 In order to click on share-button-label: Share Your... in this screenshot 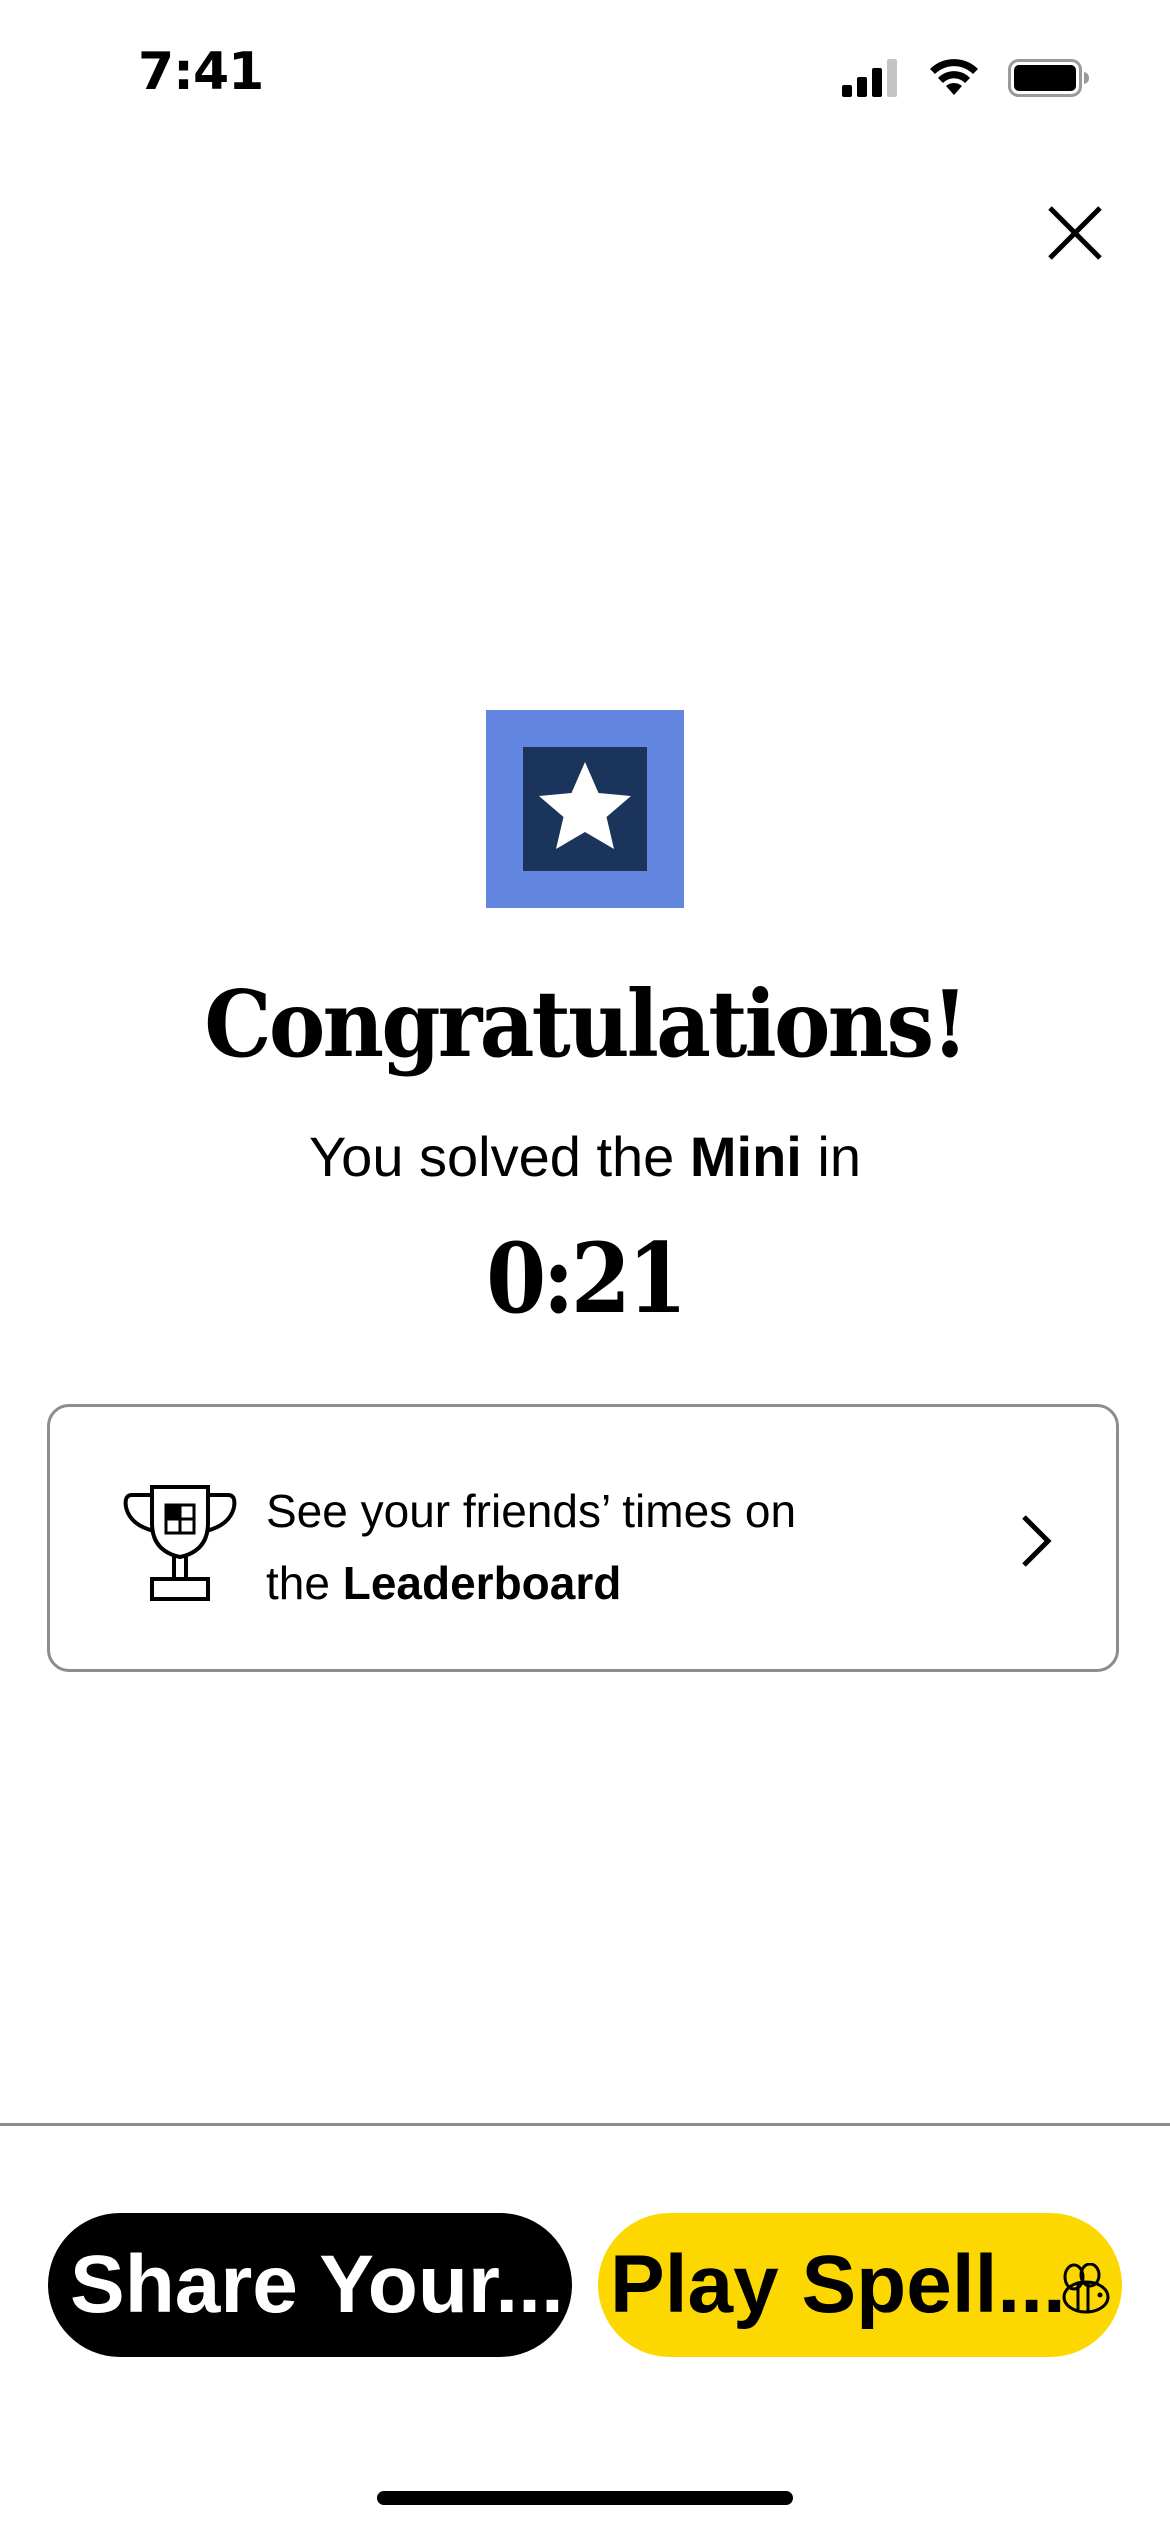, I will do `click(317, 2284)`.